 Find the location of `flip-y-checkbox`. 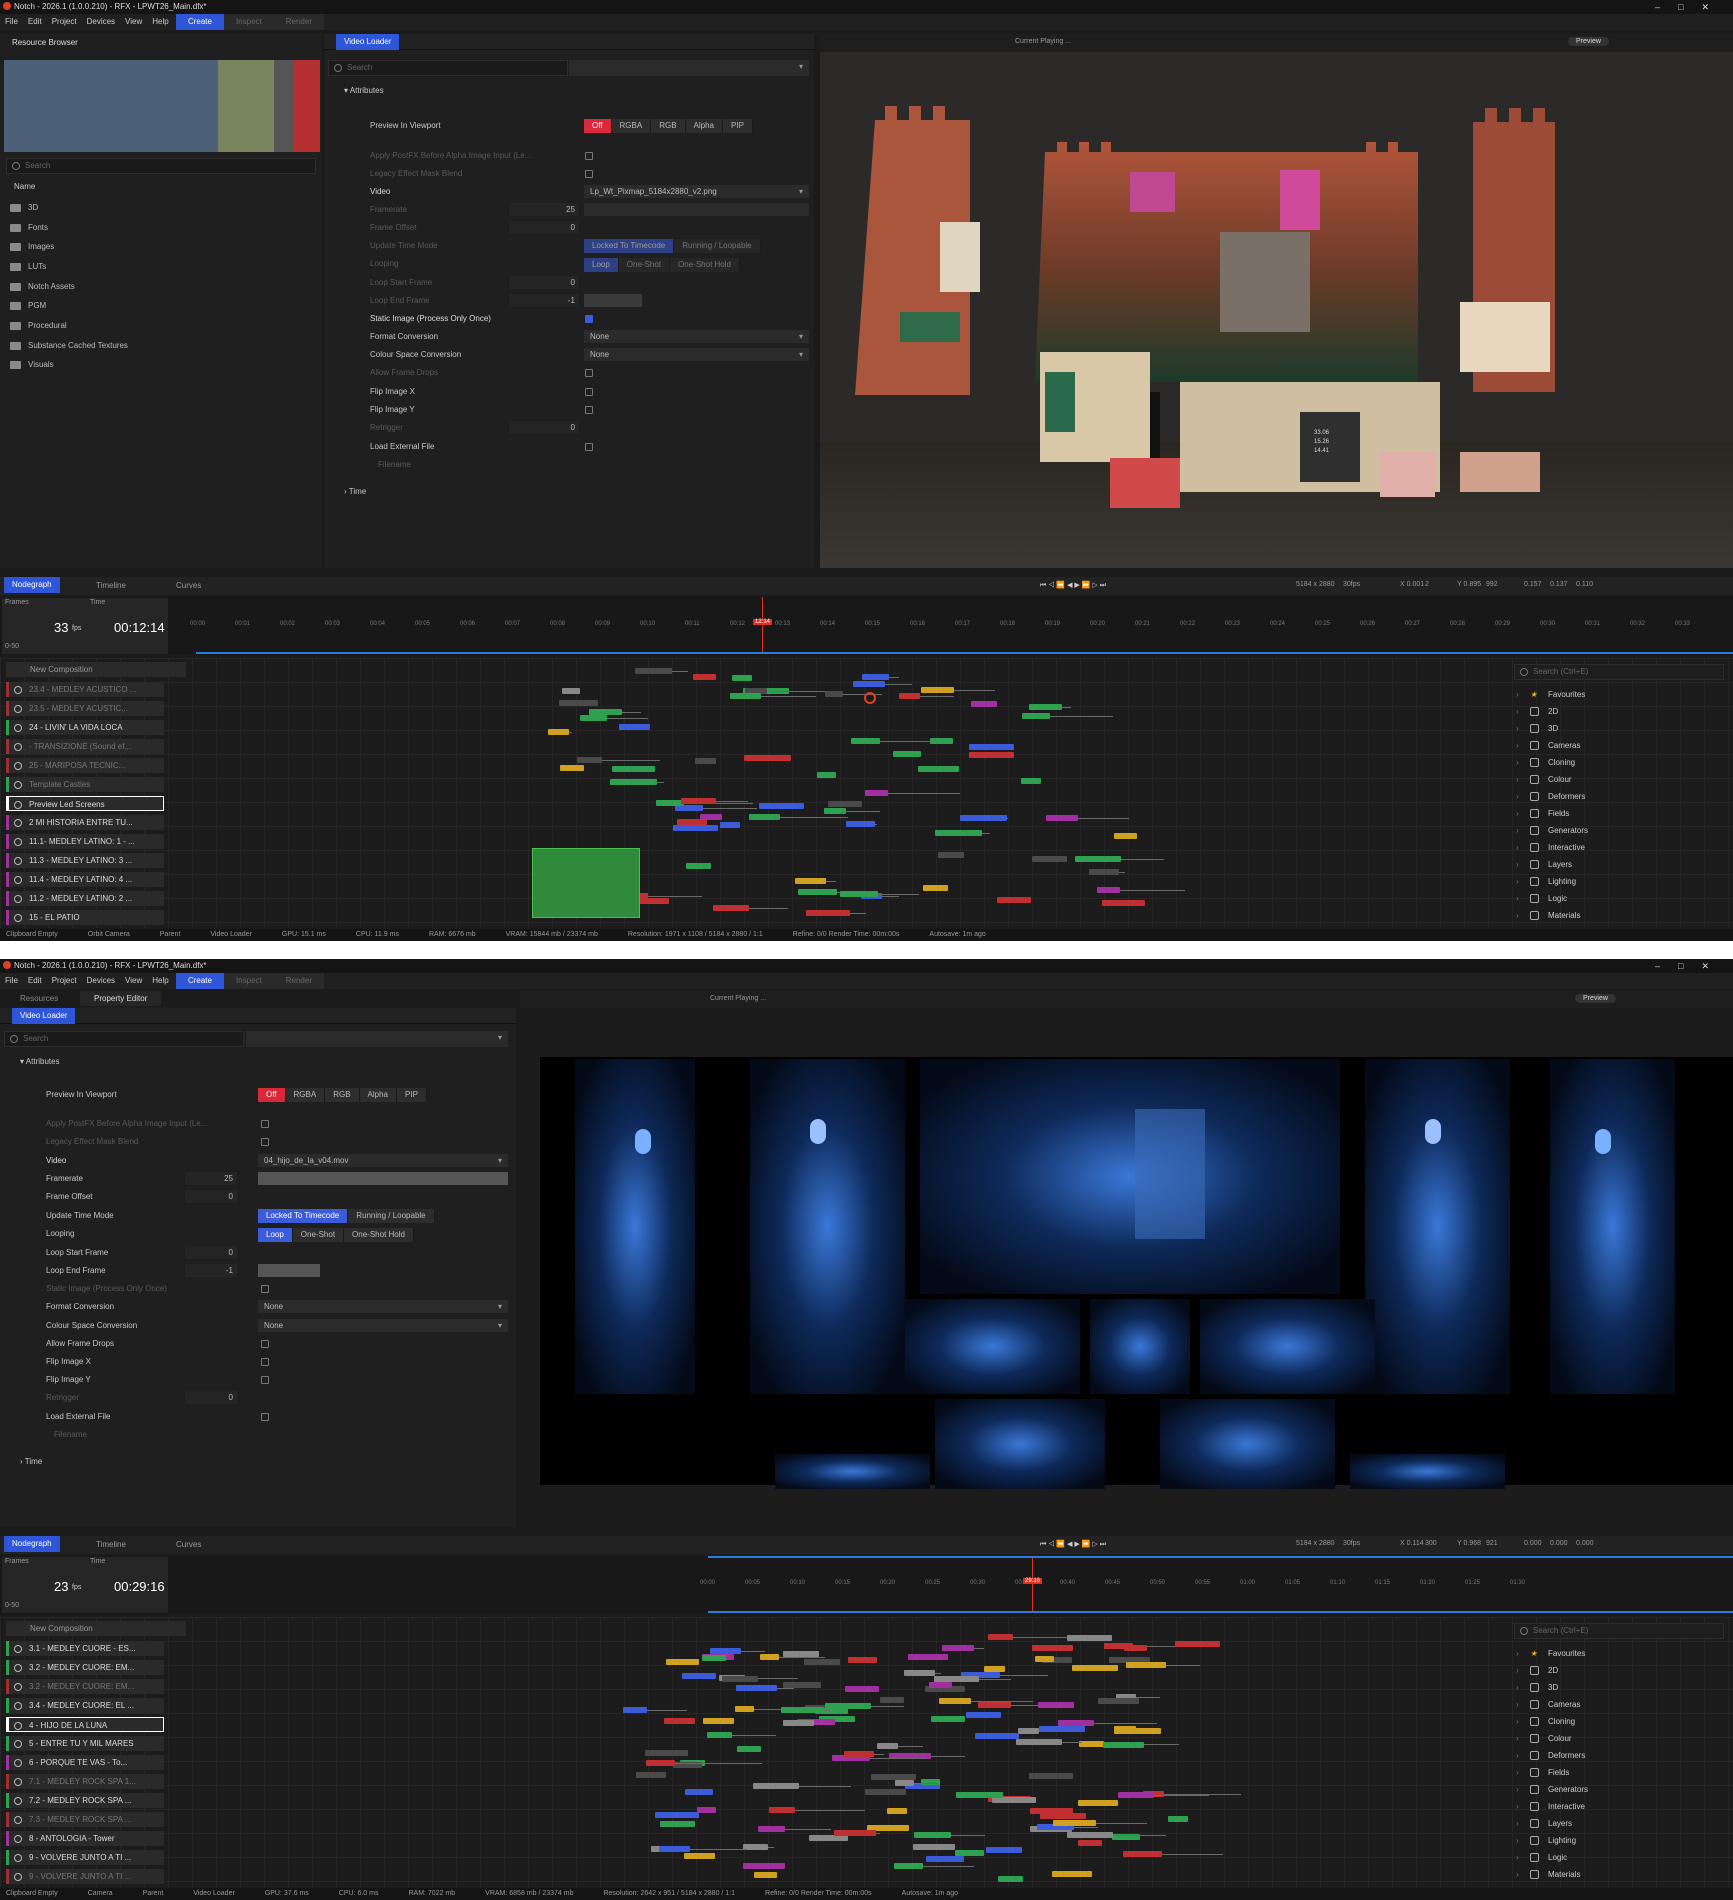

flip-y-checkbox is located at coordinates (265, 1380).